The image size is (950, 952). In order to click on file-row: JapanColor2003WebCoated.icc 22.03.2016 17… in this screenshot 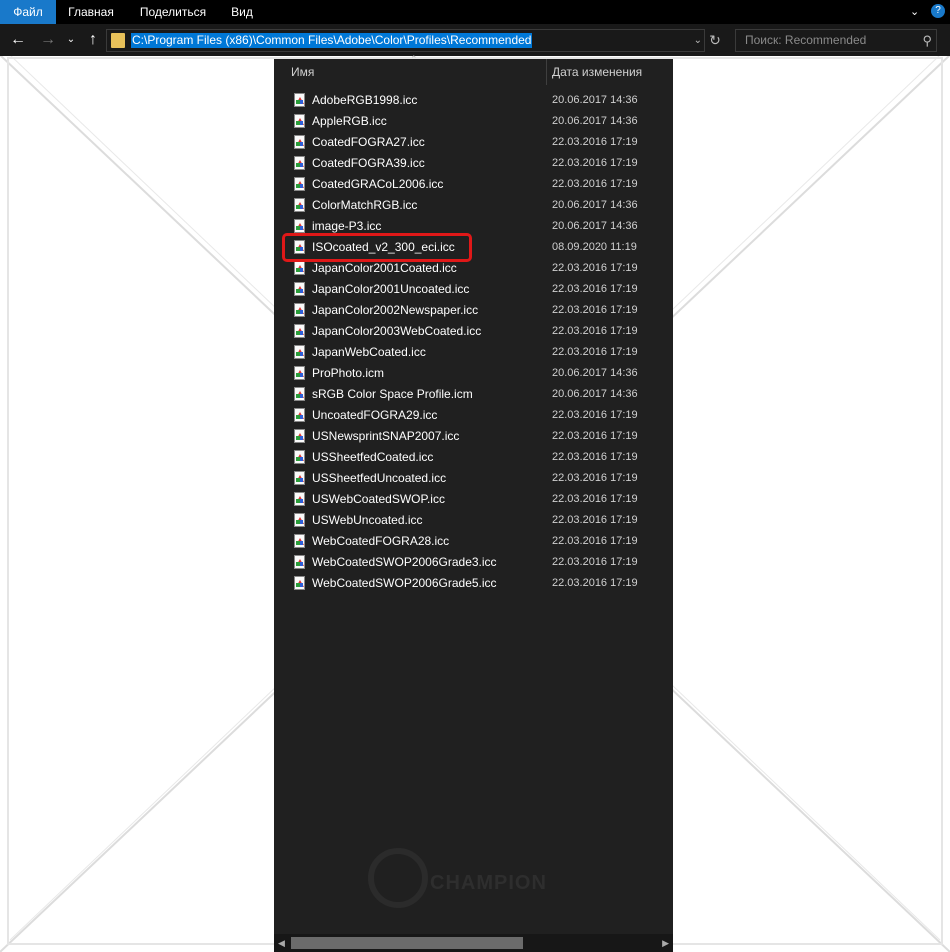, I will do `click(482, 331)`.